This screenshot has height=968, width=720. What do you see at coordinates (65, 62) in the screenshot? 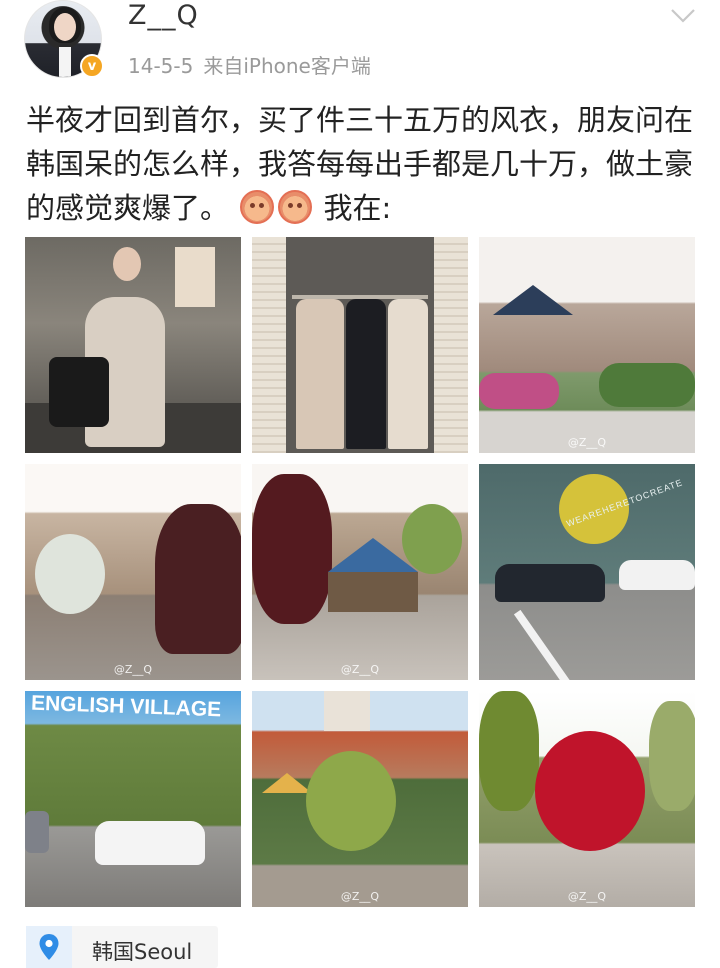
I see `avatar-shirt` at bounding box center [65, 62].